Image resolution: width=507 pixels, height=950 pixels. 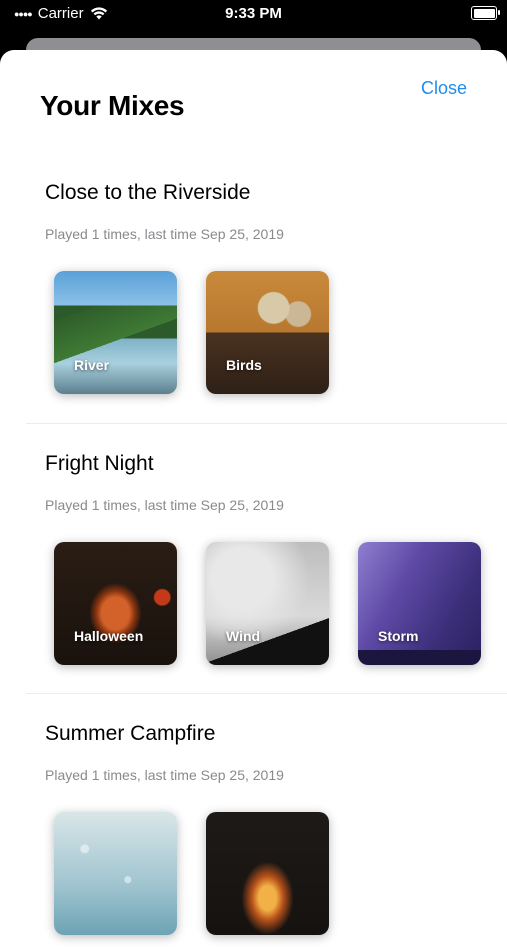 I want to click on status-bar: ●●●● Carrier 9:33 PM, so click(x=253, y=14).